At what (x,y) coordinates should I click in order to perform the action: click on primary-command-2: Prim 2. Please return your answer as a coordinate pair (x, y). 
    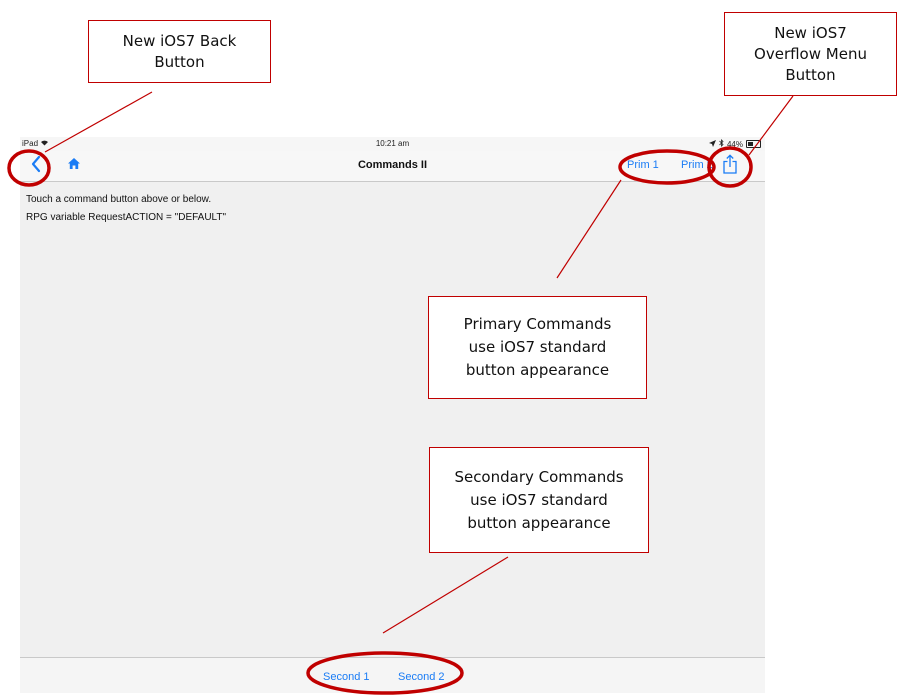
    Looking at the image, I should click on (697, 165).